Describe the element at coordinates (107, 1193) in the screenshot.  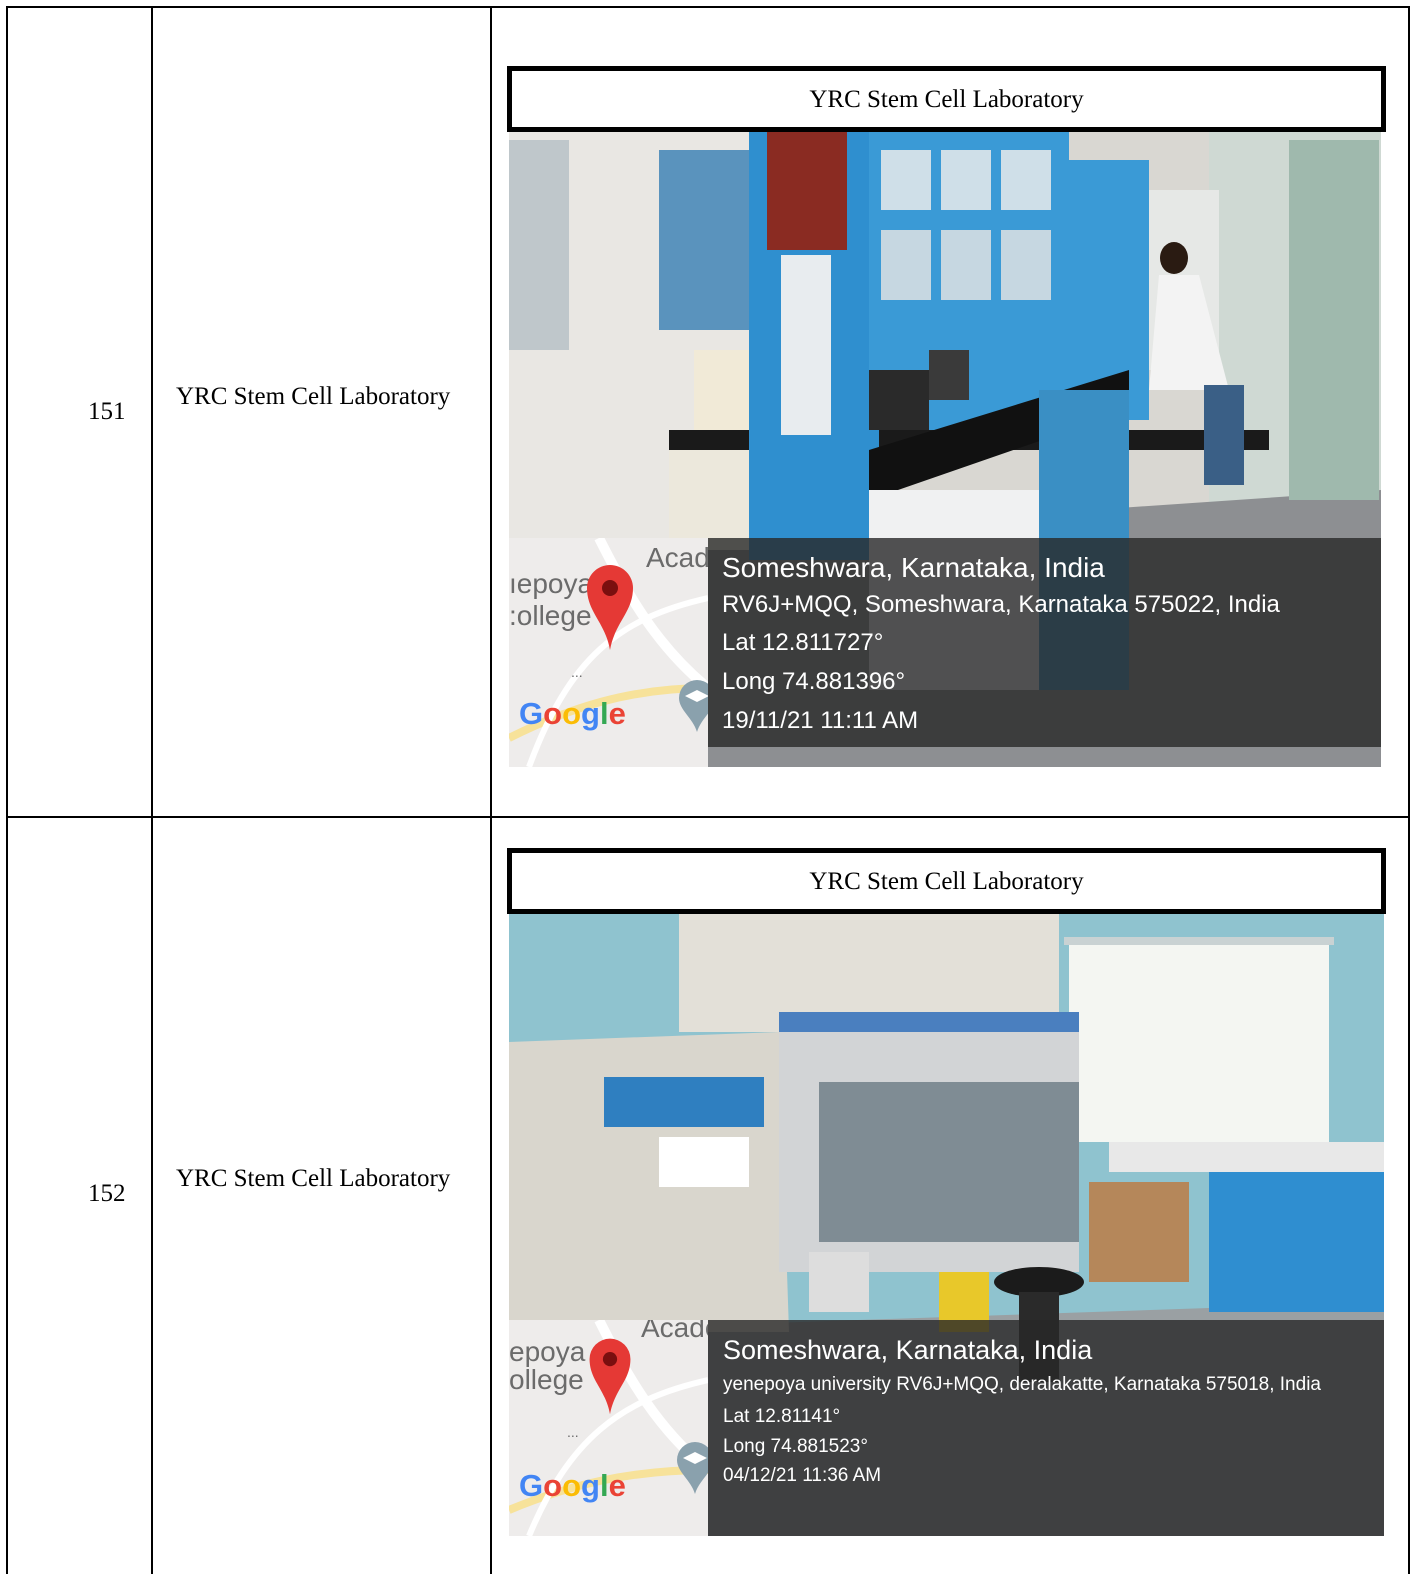
I see `row-number: 152` at that location.